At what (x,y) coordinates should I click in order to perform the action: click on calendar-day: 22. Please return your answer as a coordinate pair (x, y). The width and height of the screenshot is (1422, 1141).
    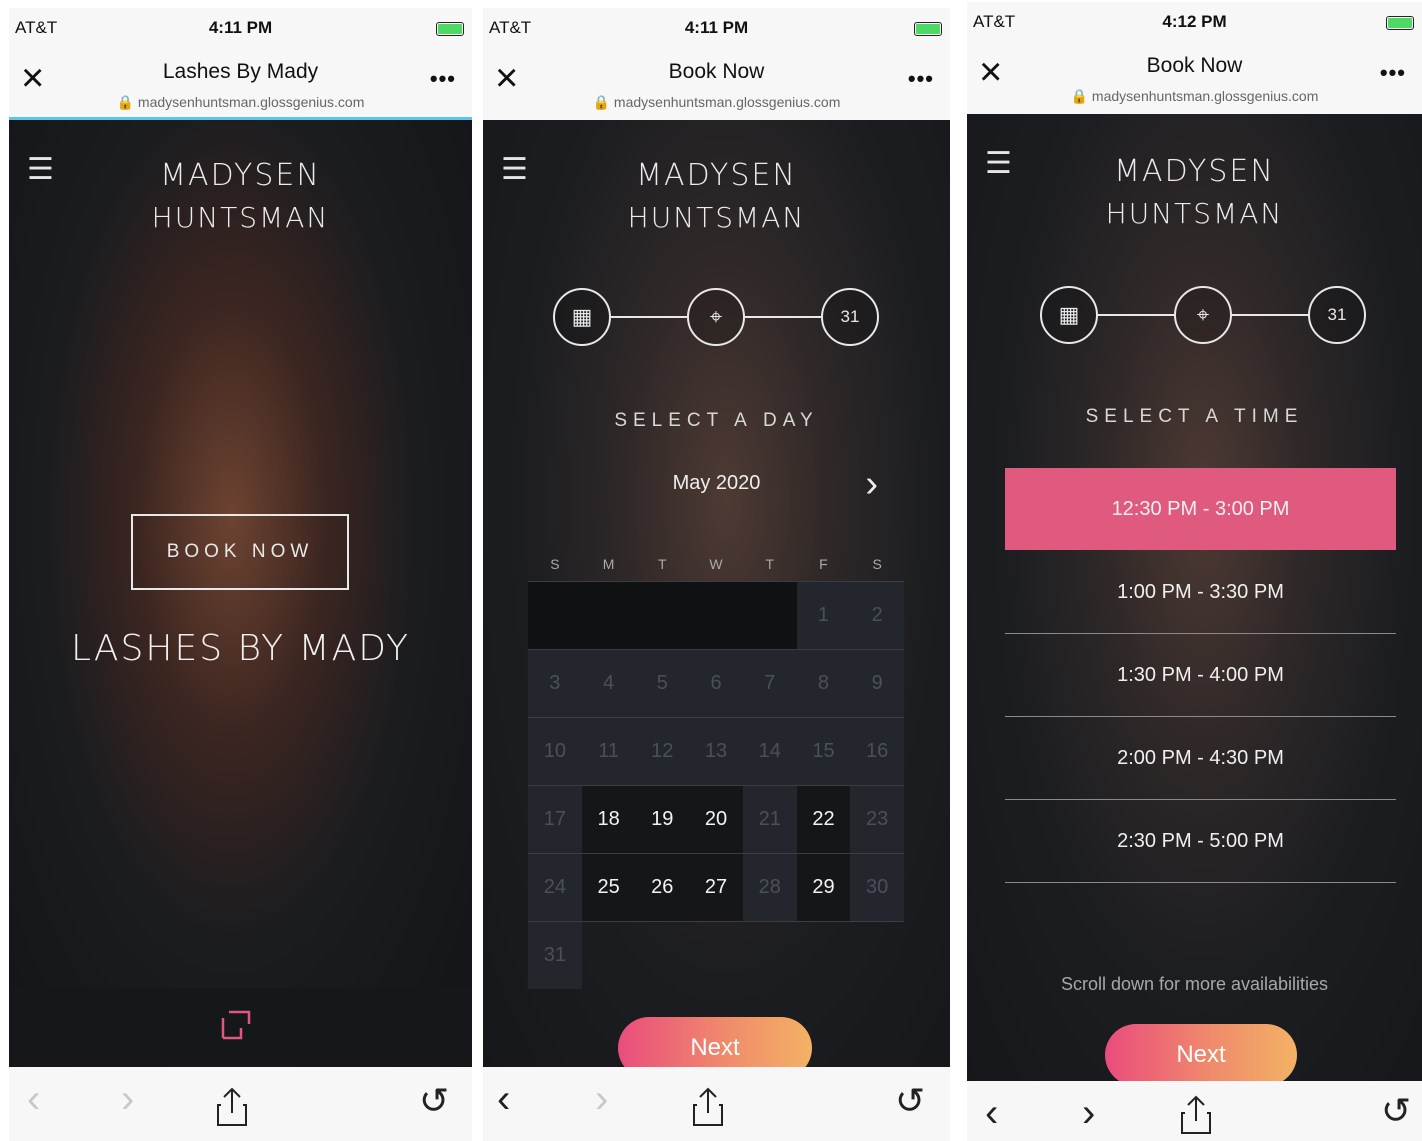
    Looking at the image, I should click on (823, 819).